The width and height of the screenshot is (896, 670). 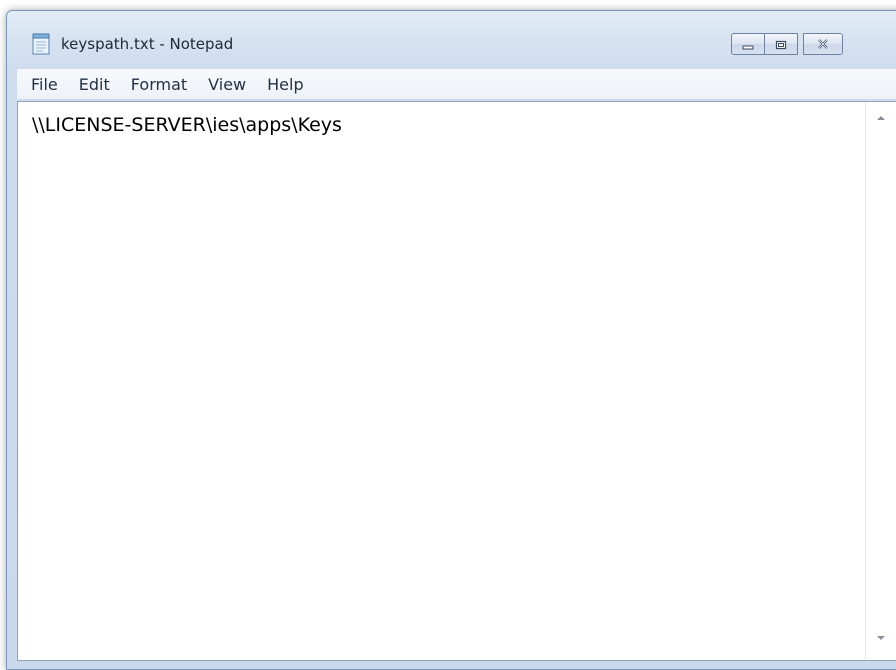 I want to click on caption-buttons, so click(x=787, y=44).